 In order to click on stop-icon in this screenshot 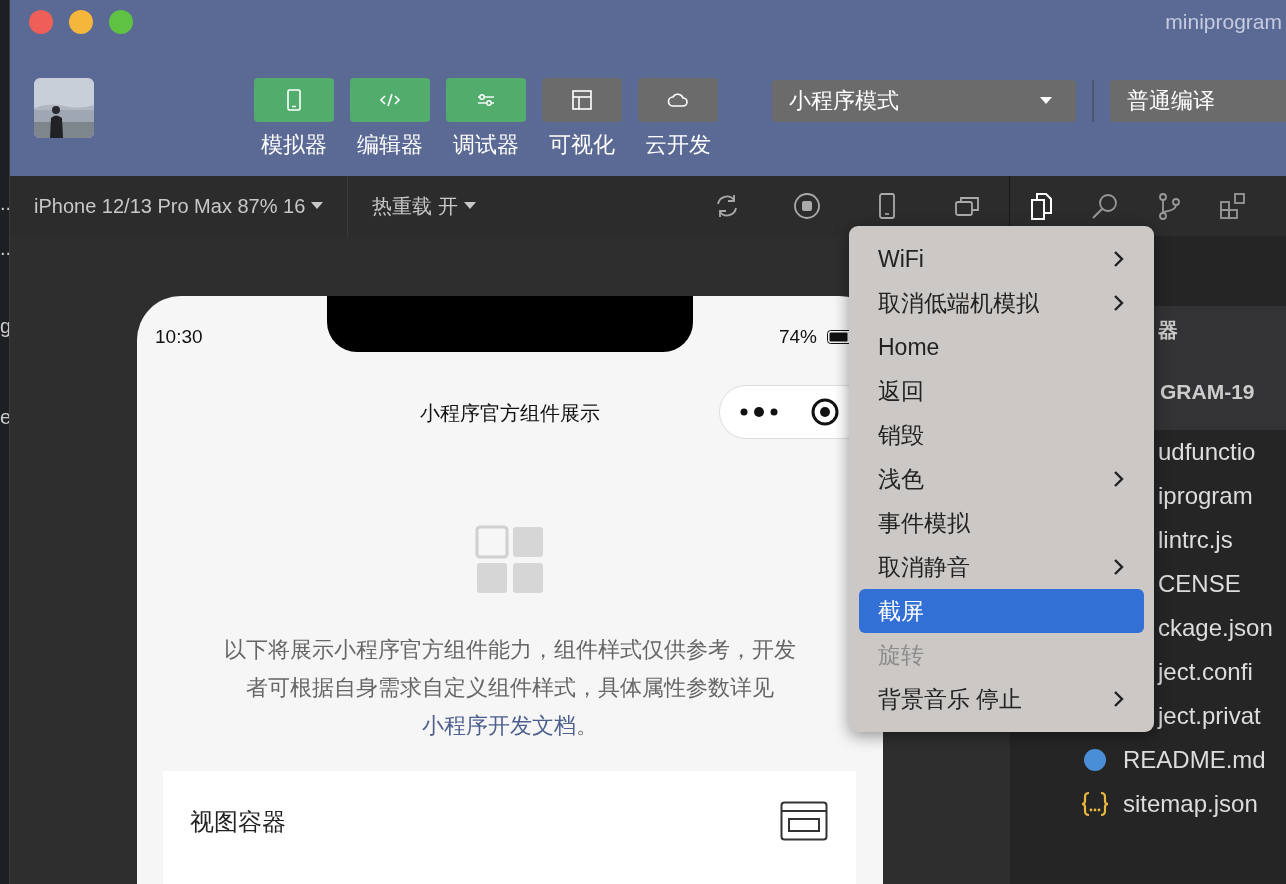, I will do `click(807, 206)`.